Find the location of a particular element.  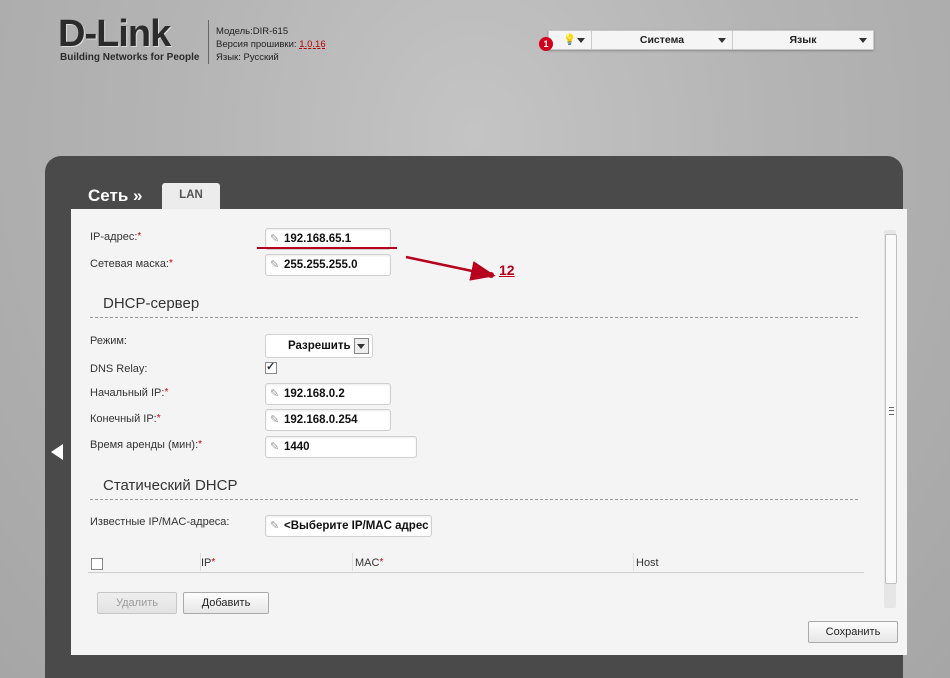

dns-relay-checkbox is located at coordinates (271, 367).